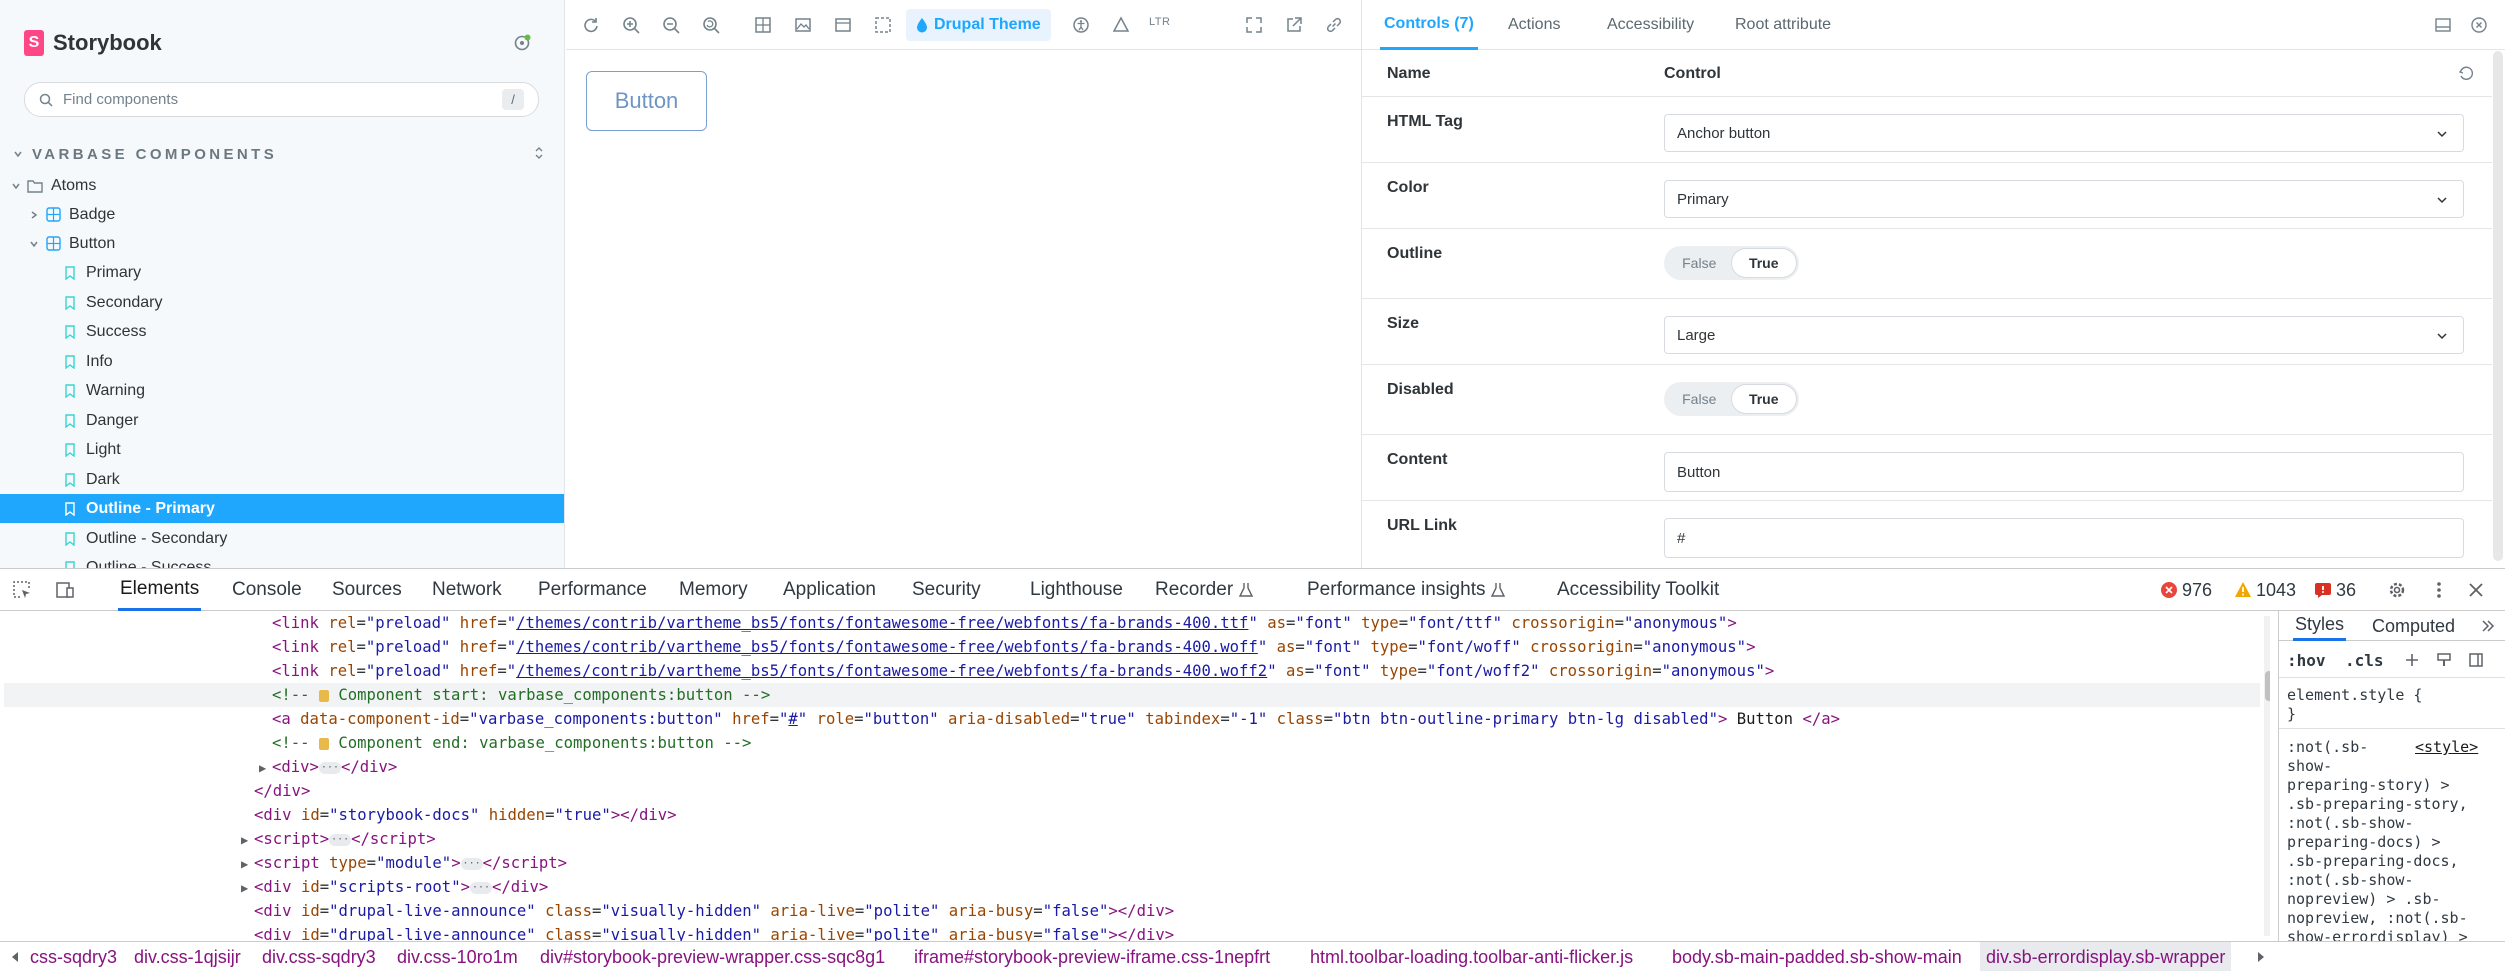 This screenshot has height=971, width=2505. What do you see at coordinates (2397, 590) in the screenshot?
I see `devtools-settings-button` at bounding box center [2397, 590].